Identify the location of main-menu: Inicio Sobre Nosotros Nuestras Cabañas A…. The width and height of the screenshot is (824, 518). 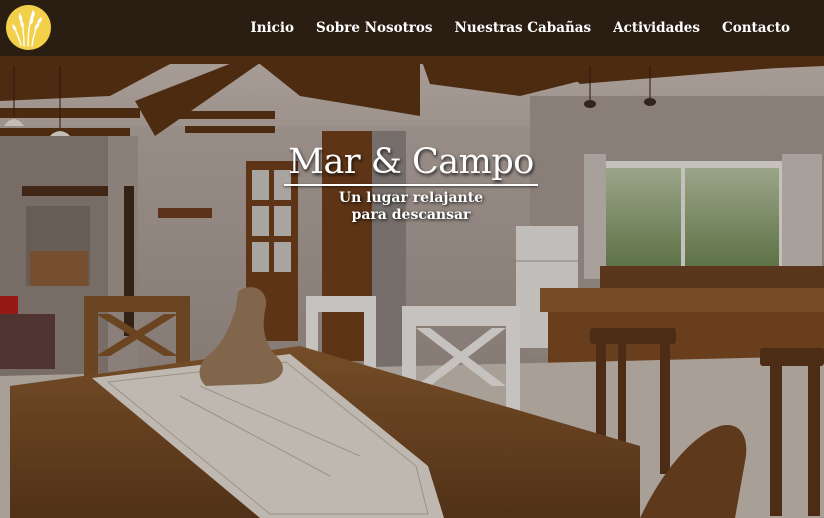
(520, 28).